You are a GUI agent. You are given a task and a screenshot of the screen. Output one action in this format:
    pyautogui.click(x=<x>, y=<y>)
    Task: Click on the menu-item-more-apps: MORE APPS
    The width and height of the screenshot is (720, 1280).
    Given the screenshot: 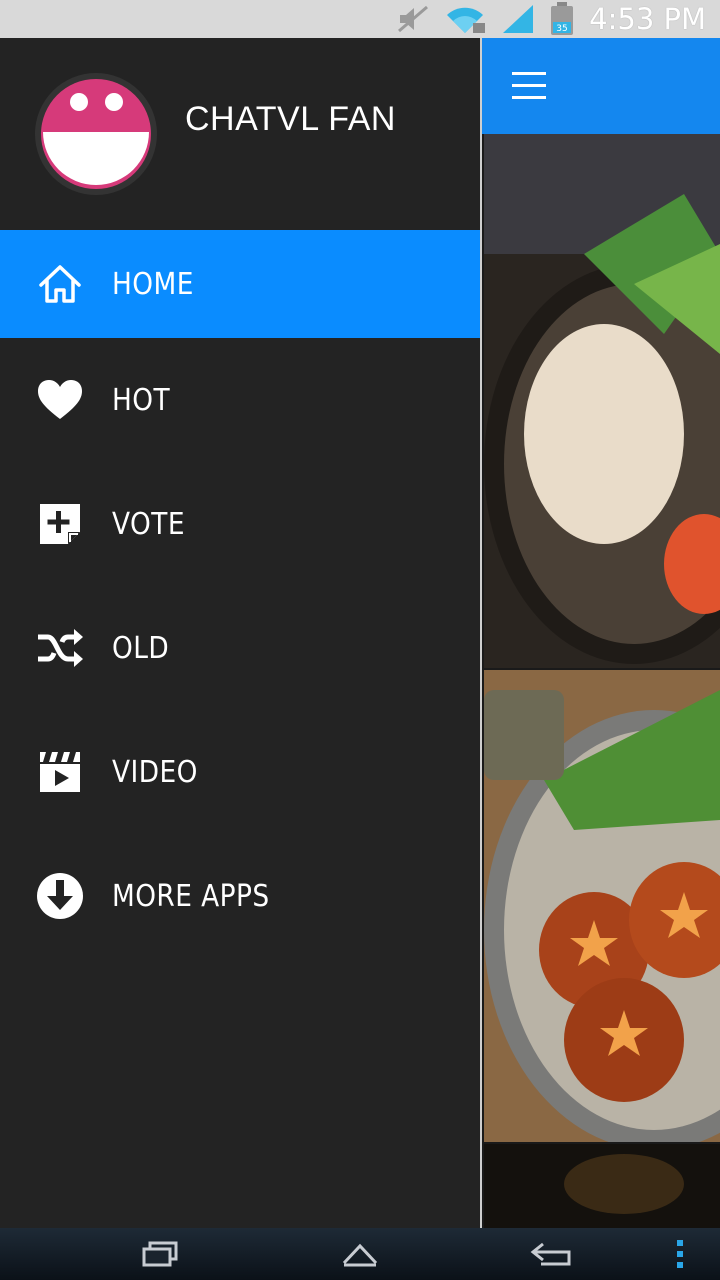 What is the action you would take?
    pyautogui.click(x=240, y=896)
    